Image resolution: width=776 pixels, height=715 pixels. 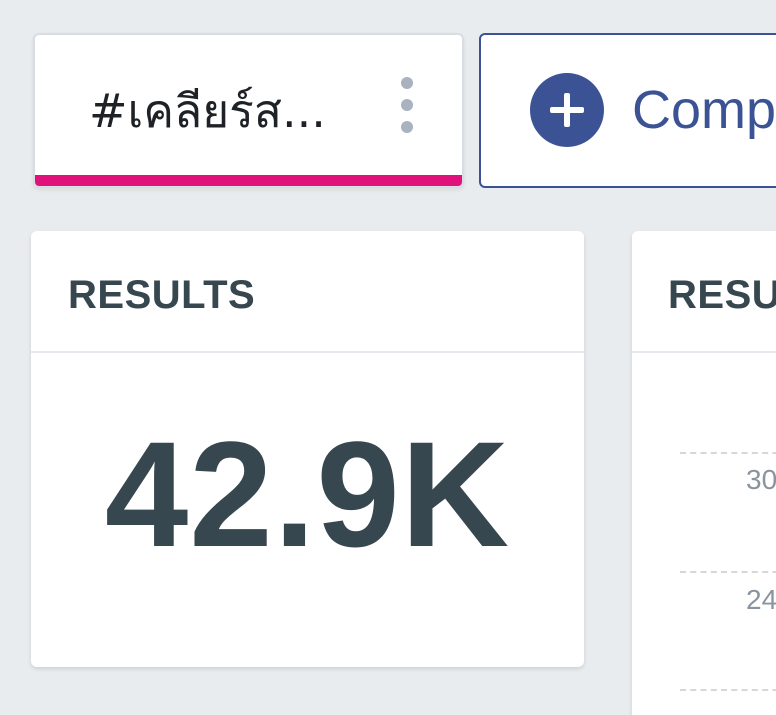 I want to click on y-tick-label: 30, so click(x=761, y=479).